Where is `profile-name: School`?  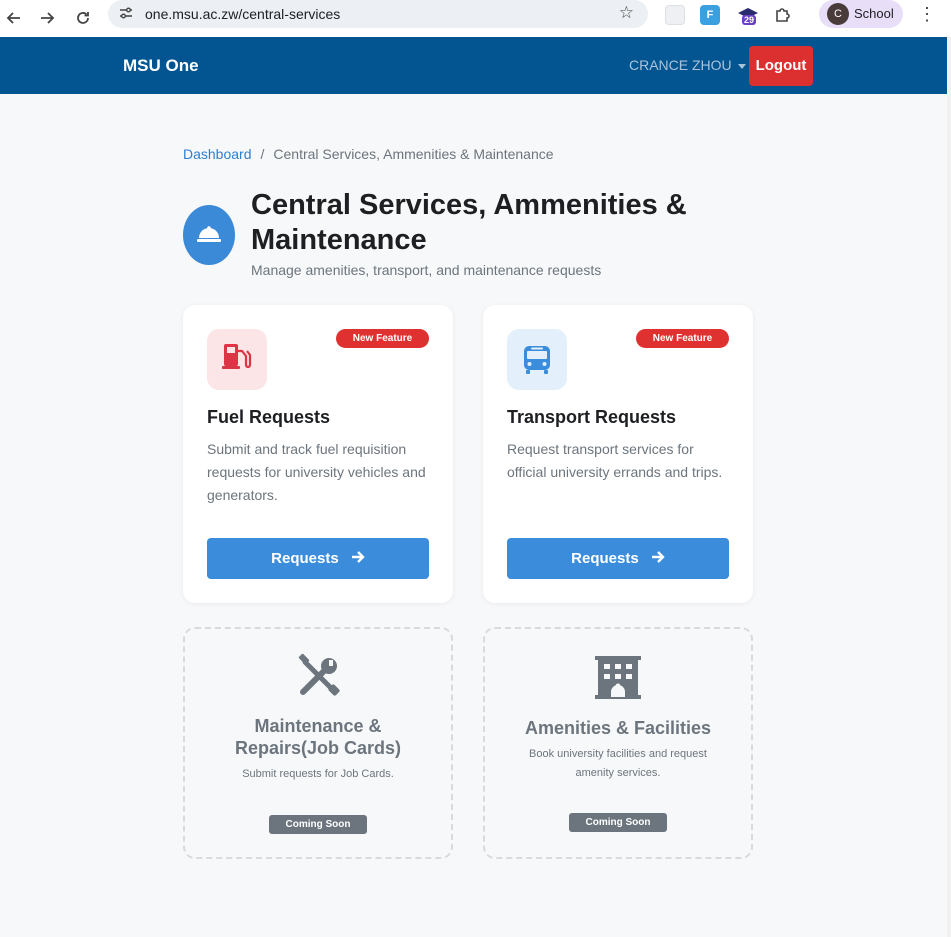 profile-name: School is located at coordinates (874, 13).